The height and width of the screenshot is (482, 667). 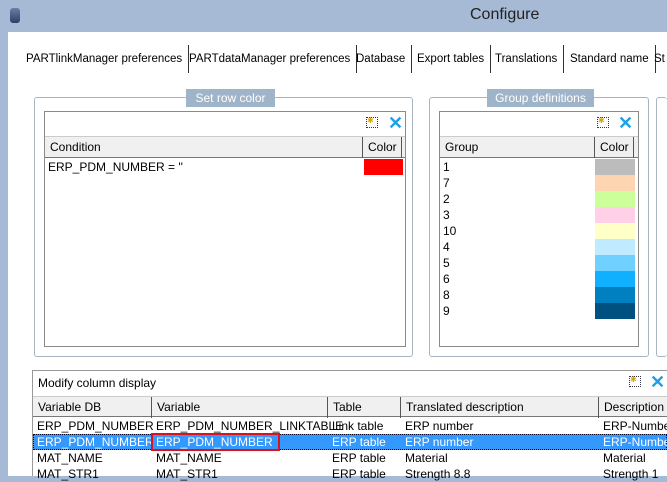 What do you see at coordinates (539, 247) in the screenshot?
I see `list-item: 4` at bounding box center [539, 247].